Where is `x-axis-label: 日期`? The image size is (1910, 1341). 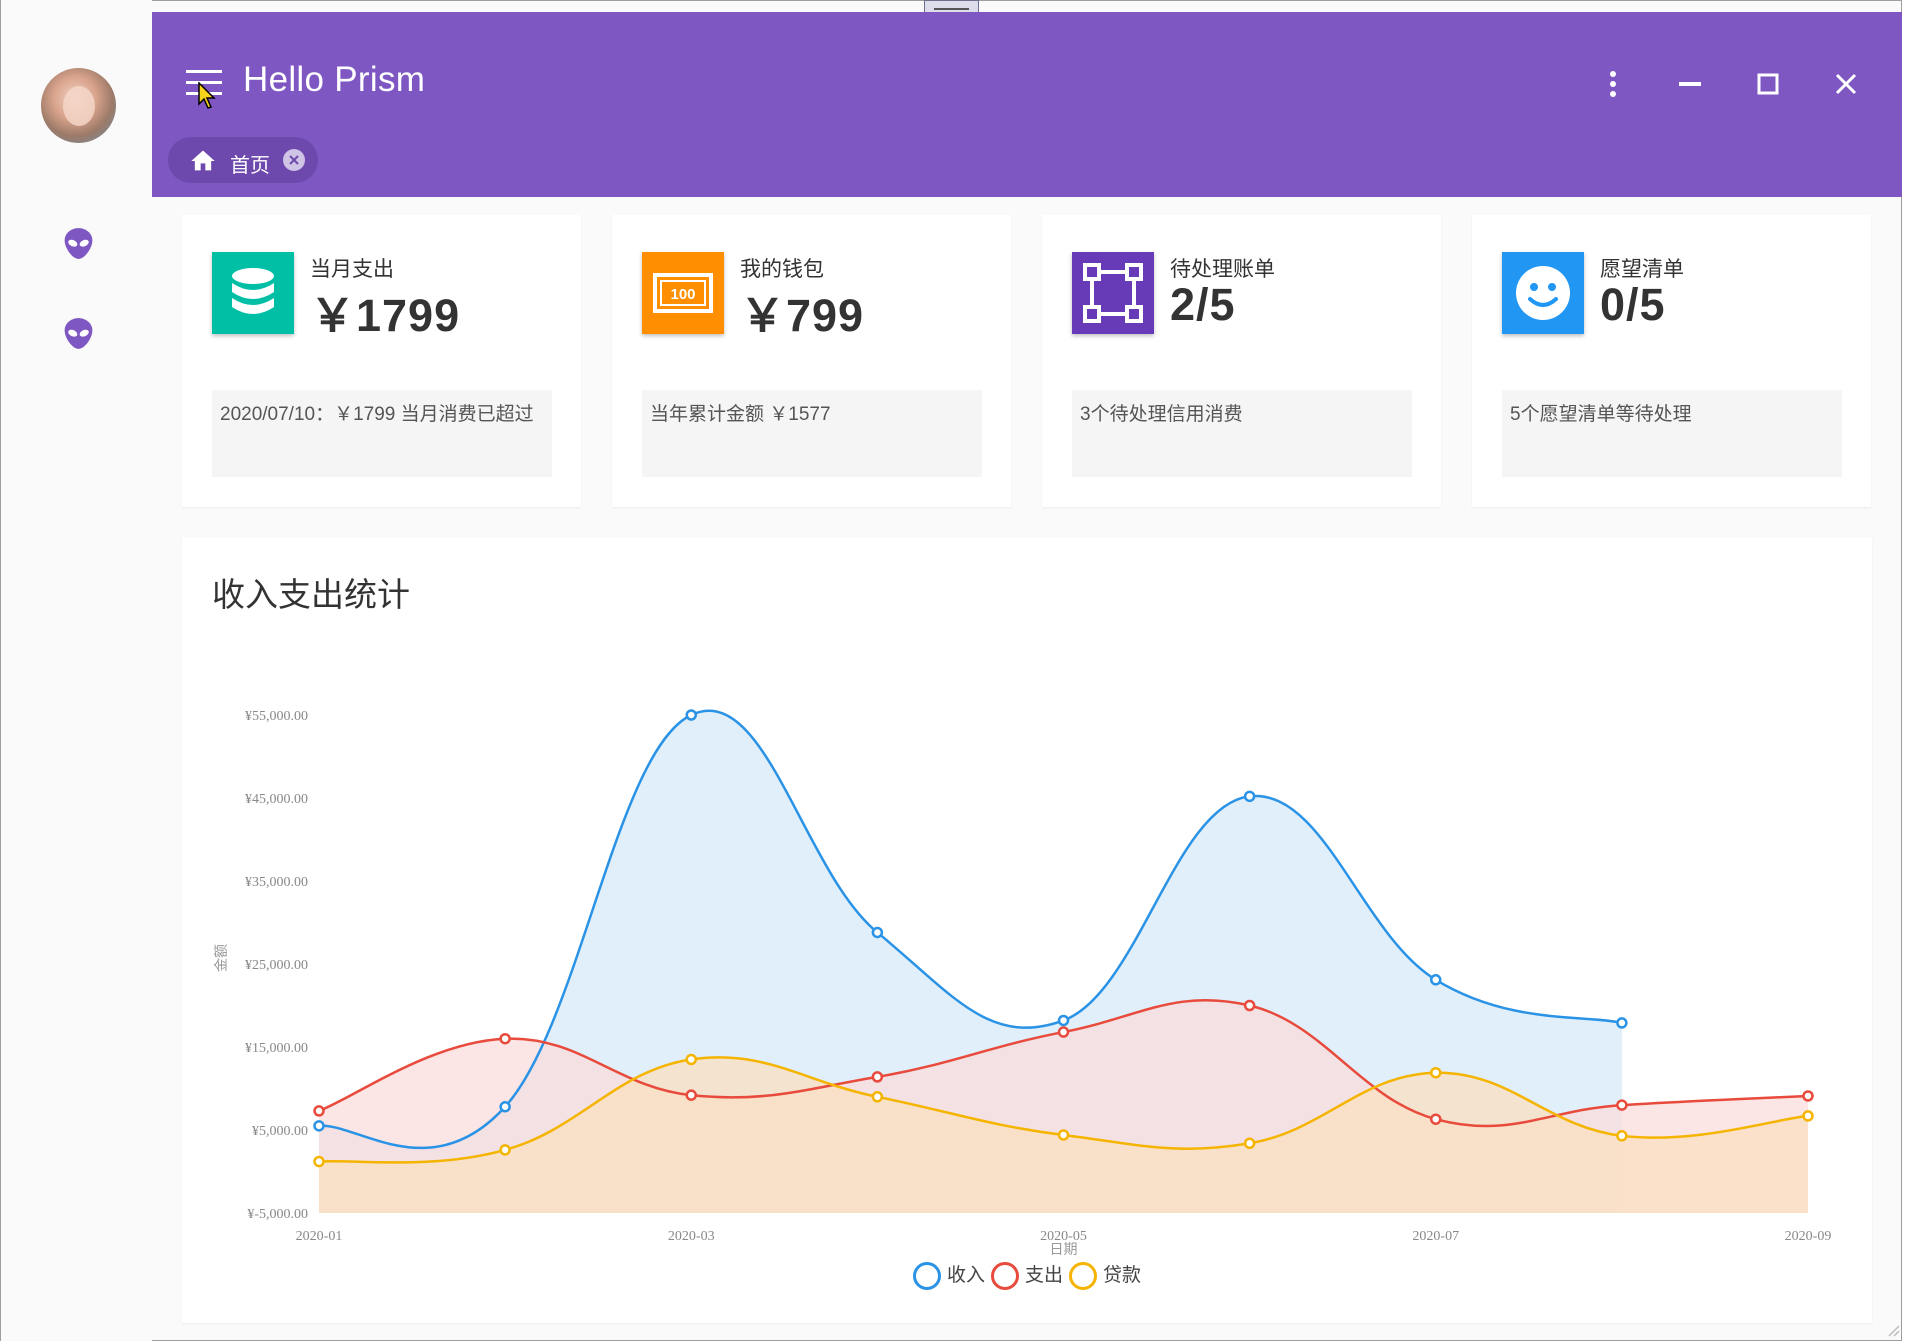 x-axis-label: 日期 is located at coordinates (1064, 1249).